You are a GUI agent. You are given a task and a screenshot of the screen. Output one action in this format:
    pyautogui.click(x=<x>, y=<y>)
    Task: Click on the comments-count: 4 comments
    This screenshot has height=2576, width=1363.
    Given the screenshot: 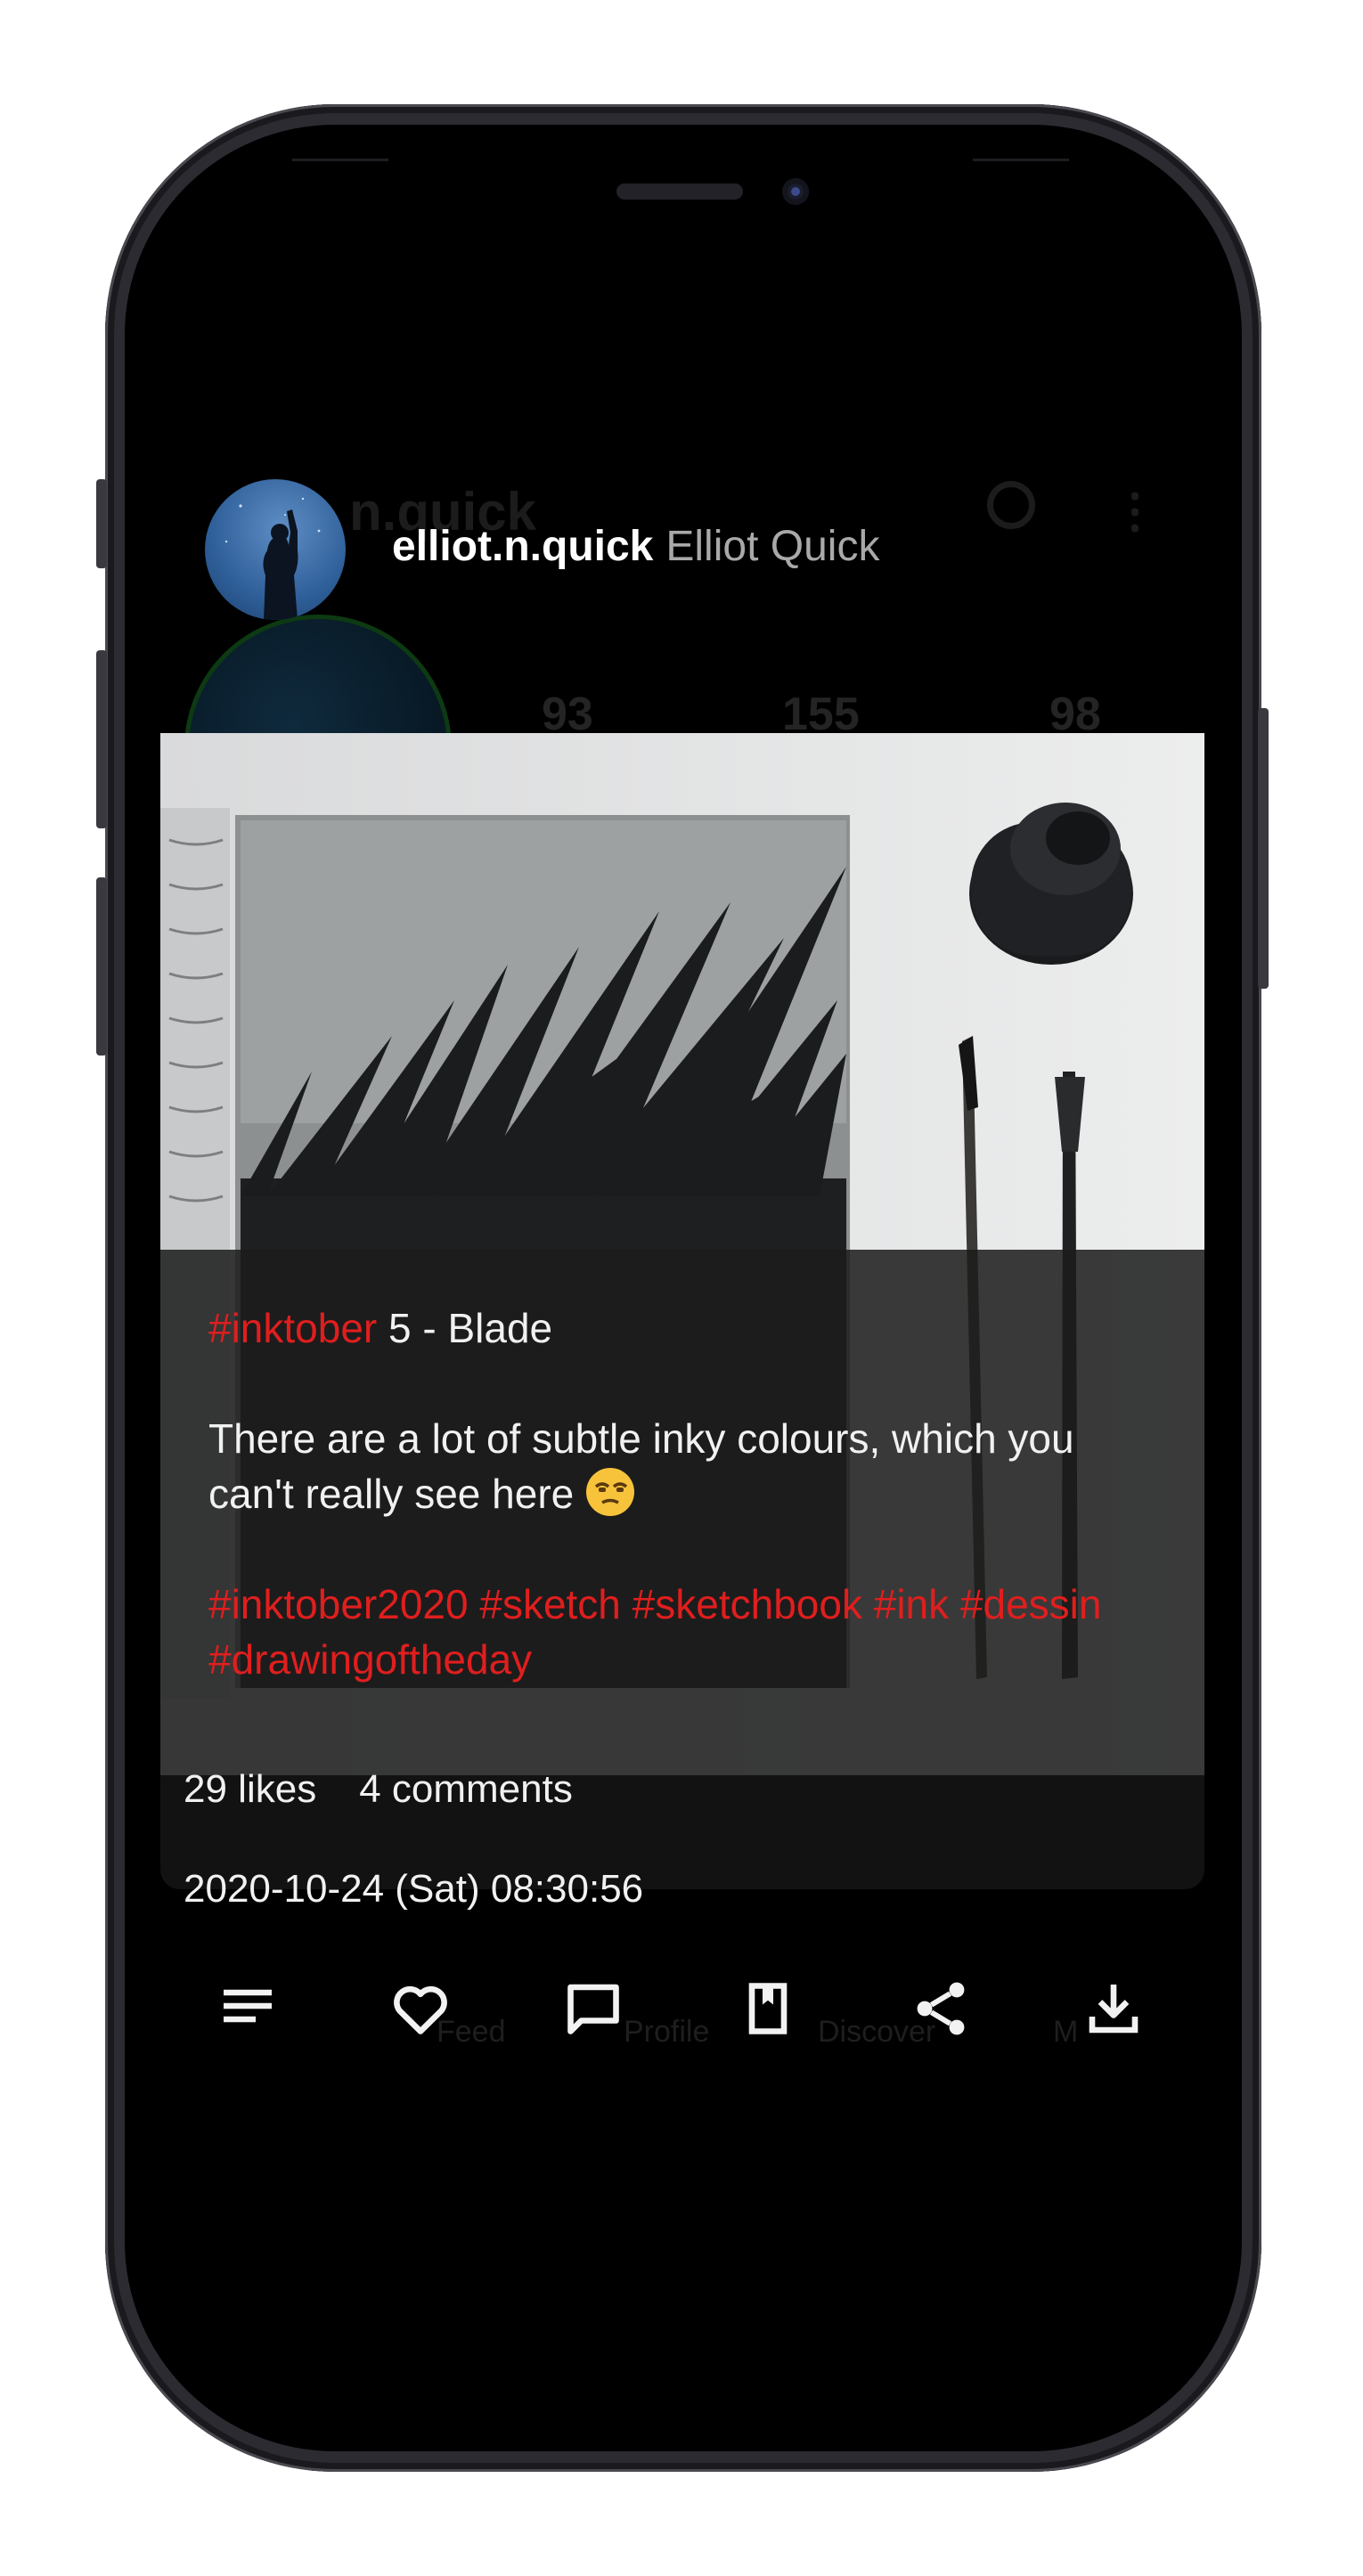 What is the action you would take?
    pyautogui.click(x=466, y=1789)
    